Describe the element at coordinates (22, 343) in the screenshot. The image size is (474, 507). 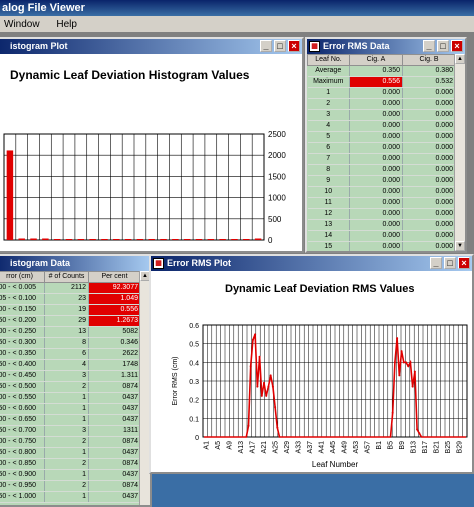
I see `histogram-data-cell: .50 - < 0.300` at that location.